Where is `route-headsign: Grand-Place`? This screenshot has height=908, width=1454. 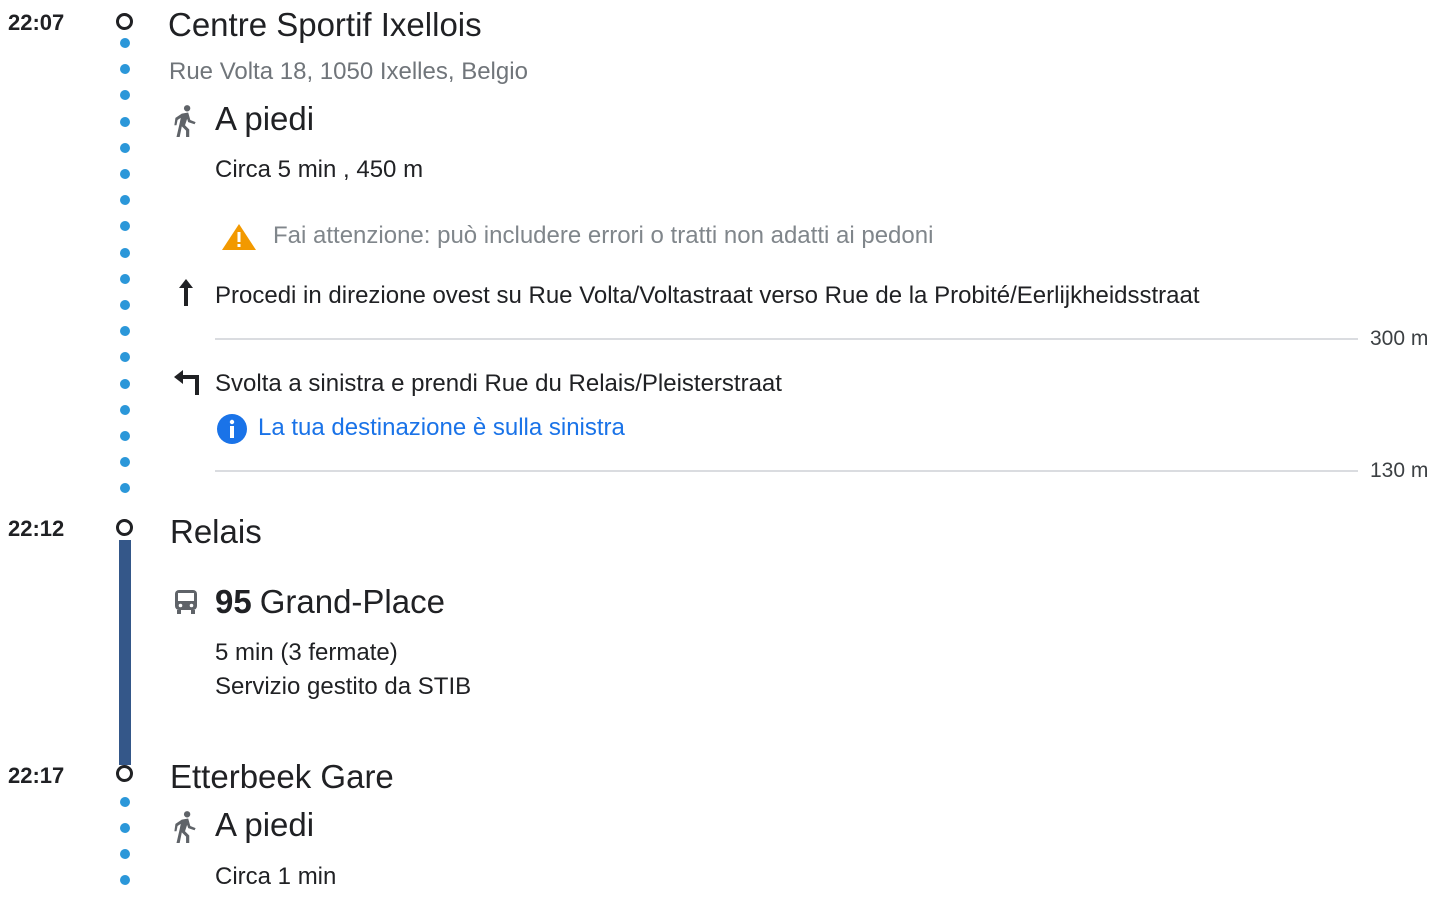
route-headsign: Grand-Place is located at coordinates (352, 601).